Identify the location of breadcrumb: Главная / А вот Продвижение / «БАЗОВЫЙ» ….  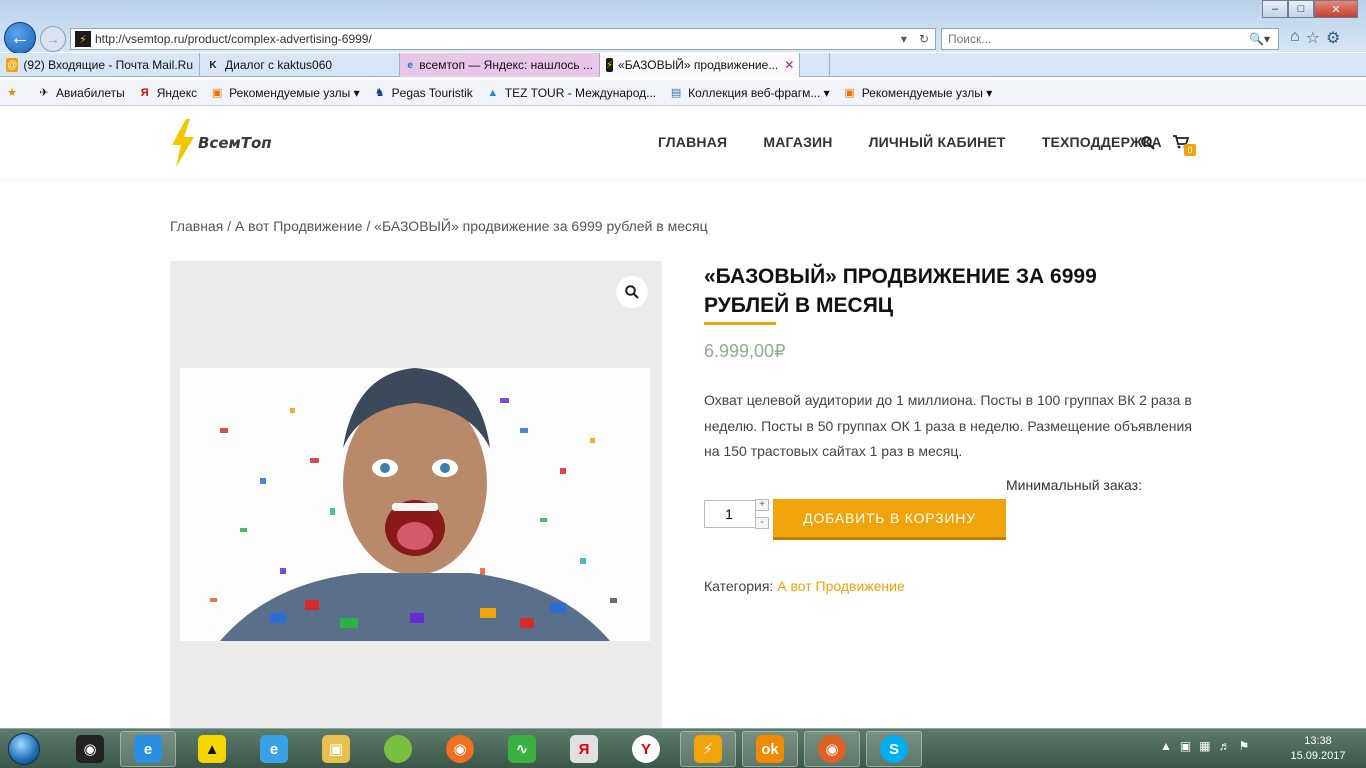
(439, 226).